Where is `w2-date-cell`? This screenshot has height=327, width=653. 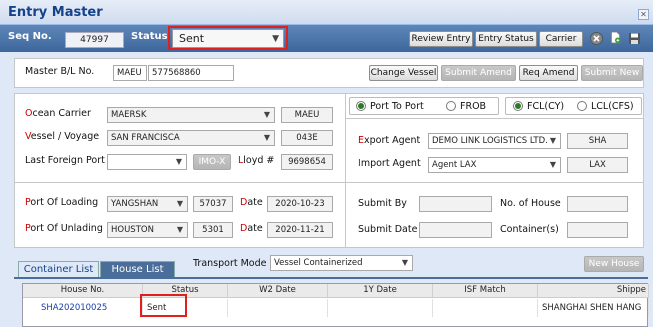
w2-date-cell is located at coordinates (278, 308).